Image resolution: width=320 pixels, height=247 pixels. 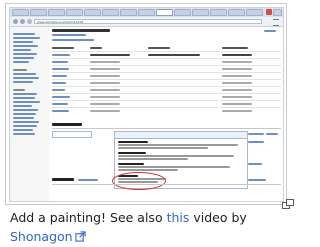 What do you see at coordinates (72, 134) in the screenshot?
I see `property-input` at bounding box center [72, 134].